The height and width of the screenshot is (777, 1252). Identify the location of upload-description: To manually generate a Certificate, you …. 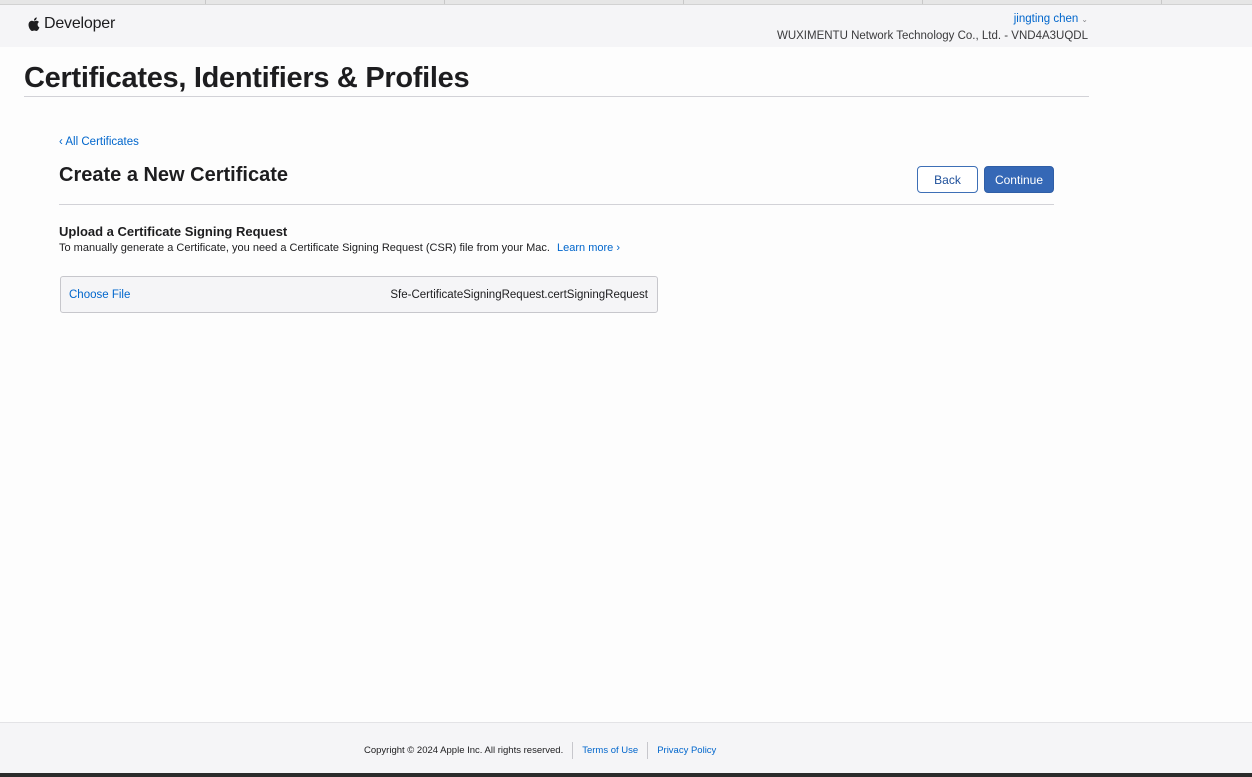
(339, 248).